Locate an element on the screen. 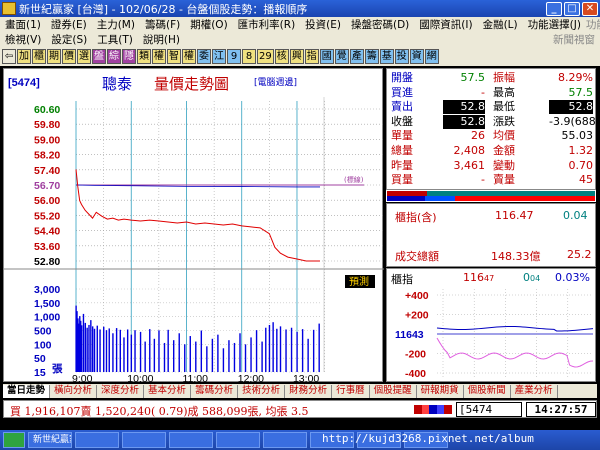 The height and width of the screenshot is (450, 600). menu1-item-7: 操盤密碼(D) is located at coordinates (380, 24).